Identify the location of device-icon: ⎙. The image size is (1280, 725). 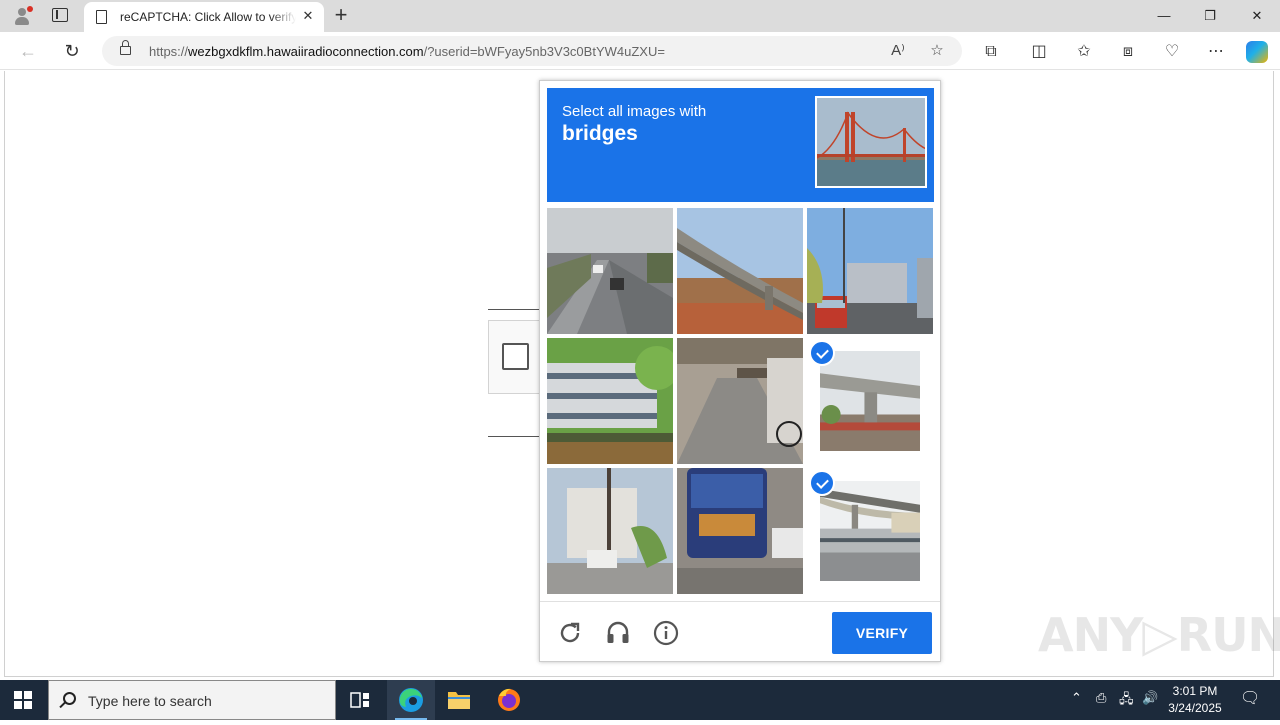
(1101, 698).